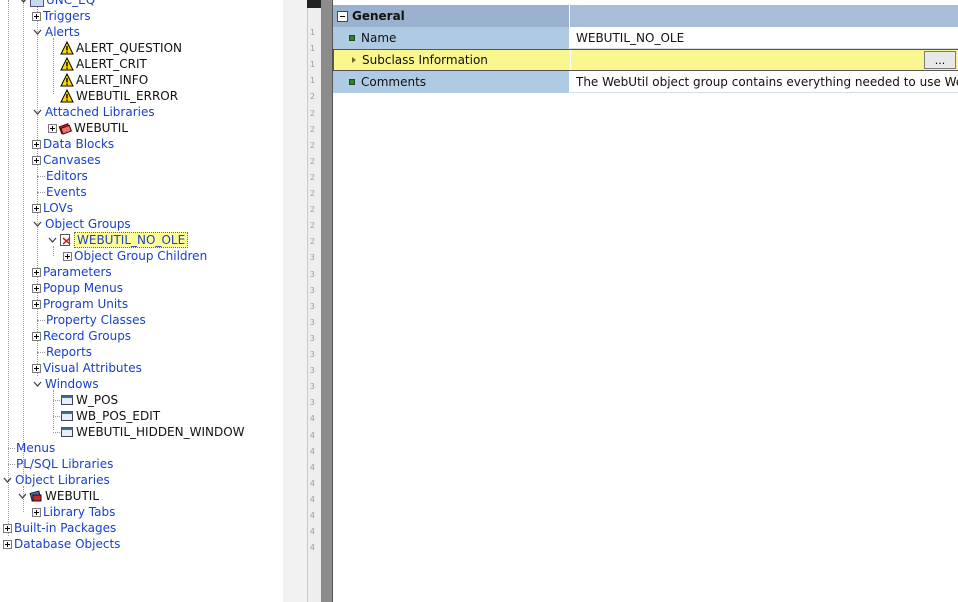 This screenshot has width=958, height=602. Describe the element at coordinates (77, 272) in the screenshot. I see `tree-node-label: Parameters` at that location.